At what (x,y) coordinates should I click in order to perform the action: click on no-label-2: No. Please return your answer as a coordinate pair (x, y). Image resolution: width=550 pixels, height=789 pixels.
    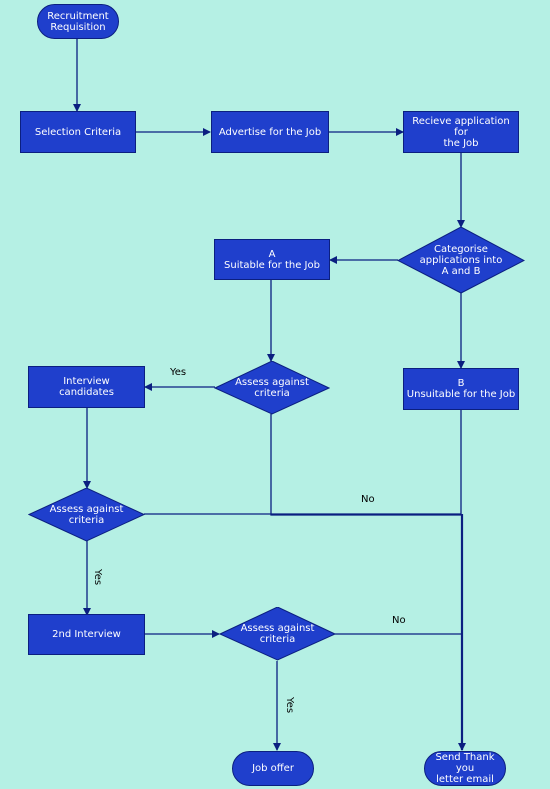
    Looking at the image, I should click on (399, 620).